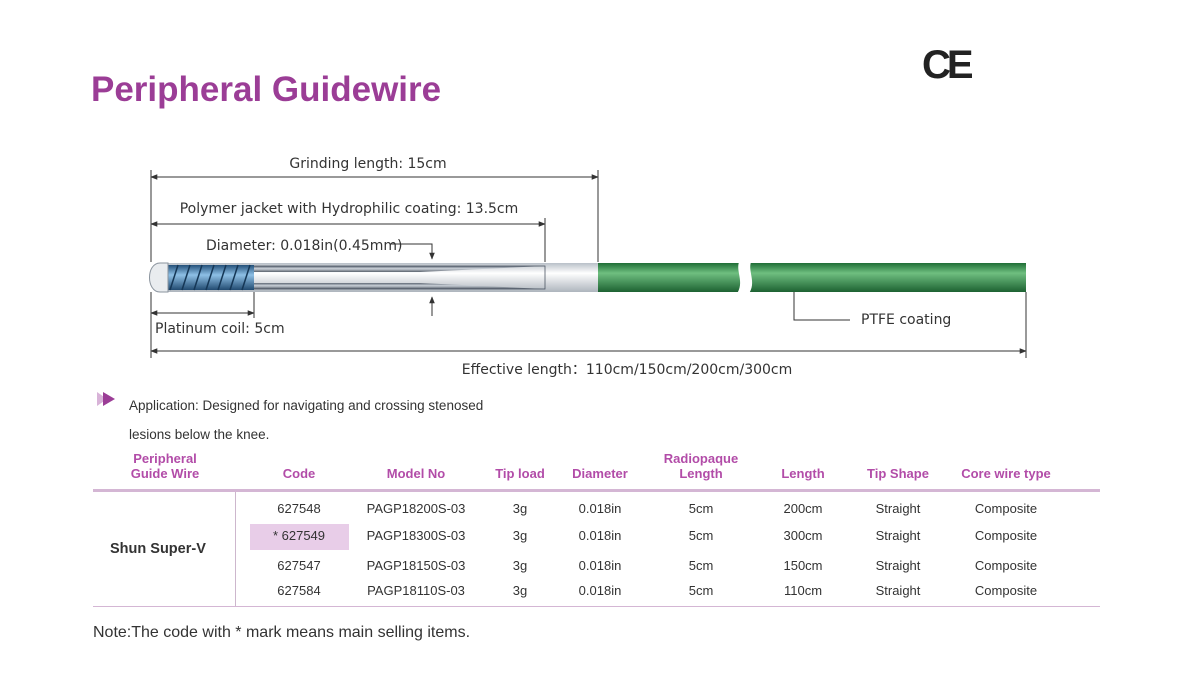  Describe the element at coordinates (821, 306) in the screenshot. I see `ptfe-leader` at that location.